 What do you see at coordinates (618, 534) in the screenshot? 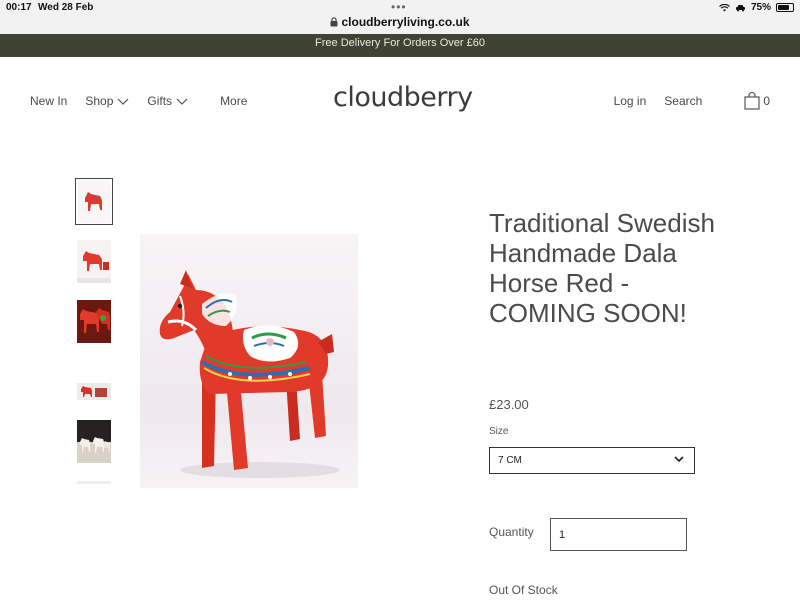
I see `quantity-input` at bounding box center [618, 534].